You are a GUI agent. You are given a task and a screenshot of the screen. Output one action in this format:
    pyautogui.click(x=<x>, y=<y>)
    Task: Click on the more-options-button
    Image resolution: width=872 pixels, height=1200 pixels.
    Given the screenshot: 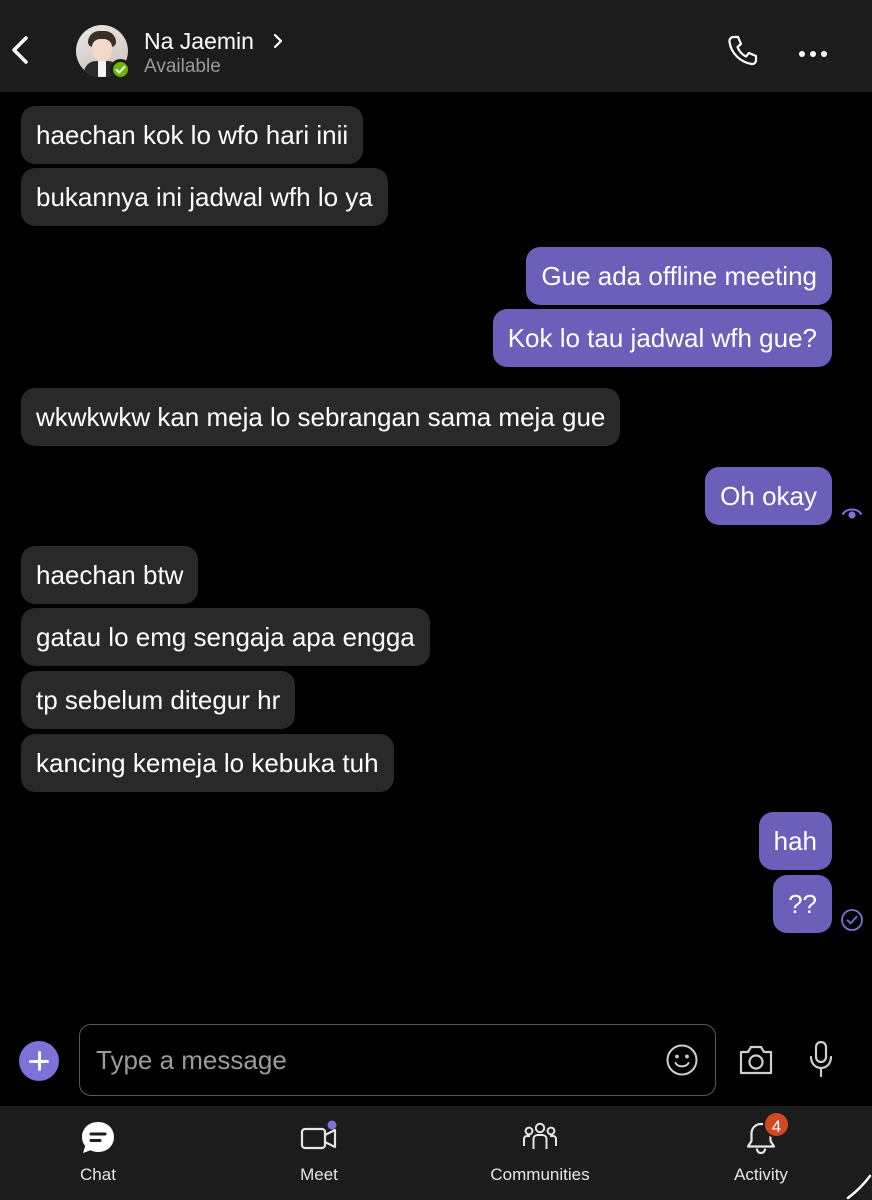 What is the action you would take?
    pyautogui.click(x=813, y=51)
    